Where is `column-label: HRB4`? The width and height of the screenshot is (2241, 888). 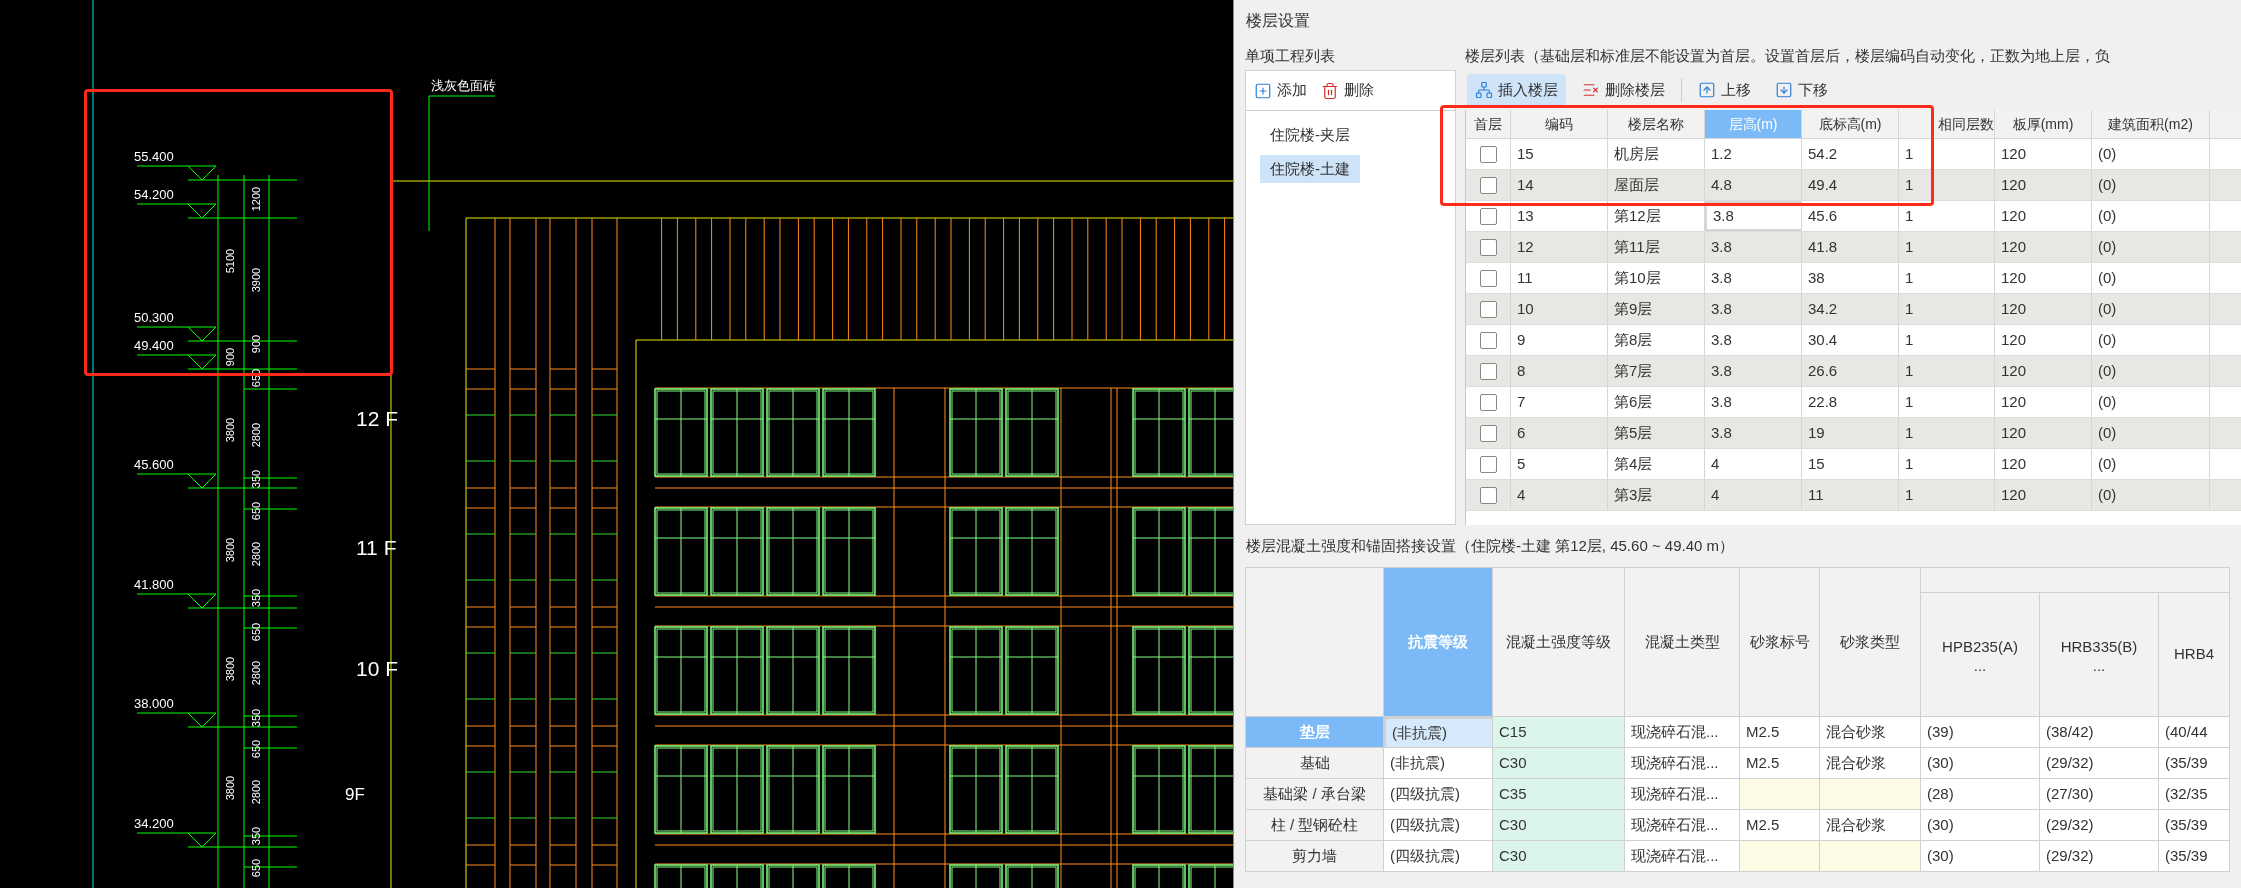 column-label: HRB4 is located at coordinates (2194, 654).